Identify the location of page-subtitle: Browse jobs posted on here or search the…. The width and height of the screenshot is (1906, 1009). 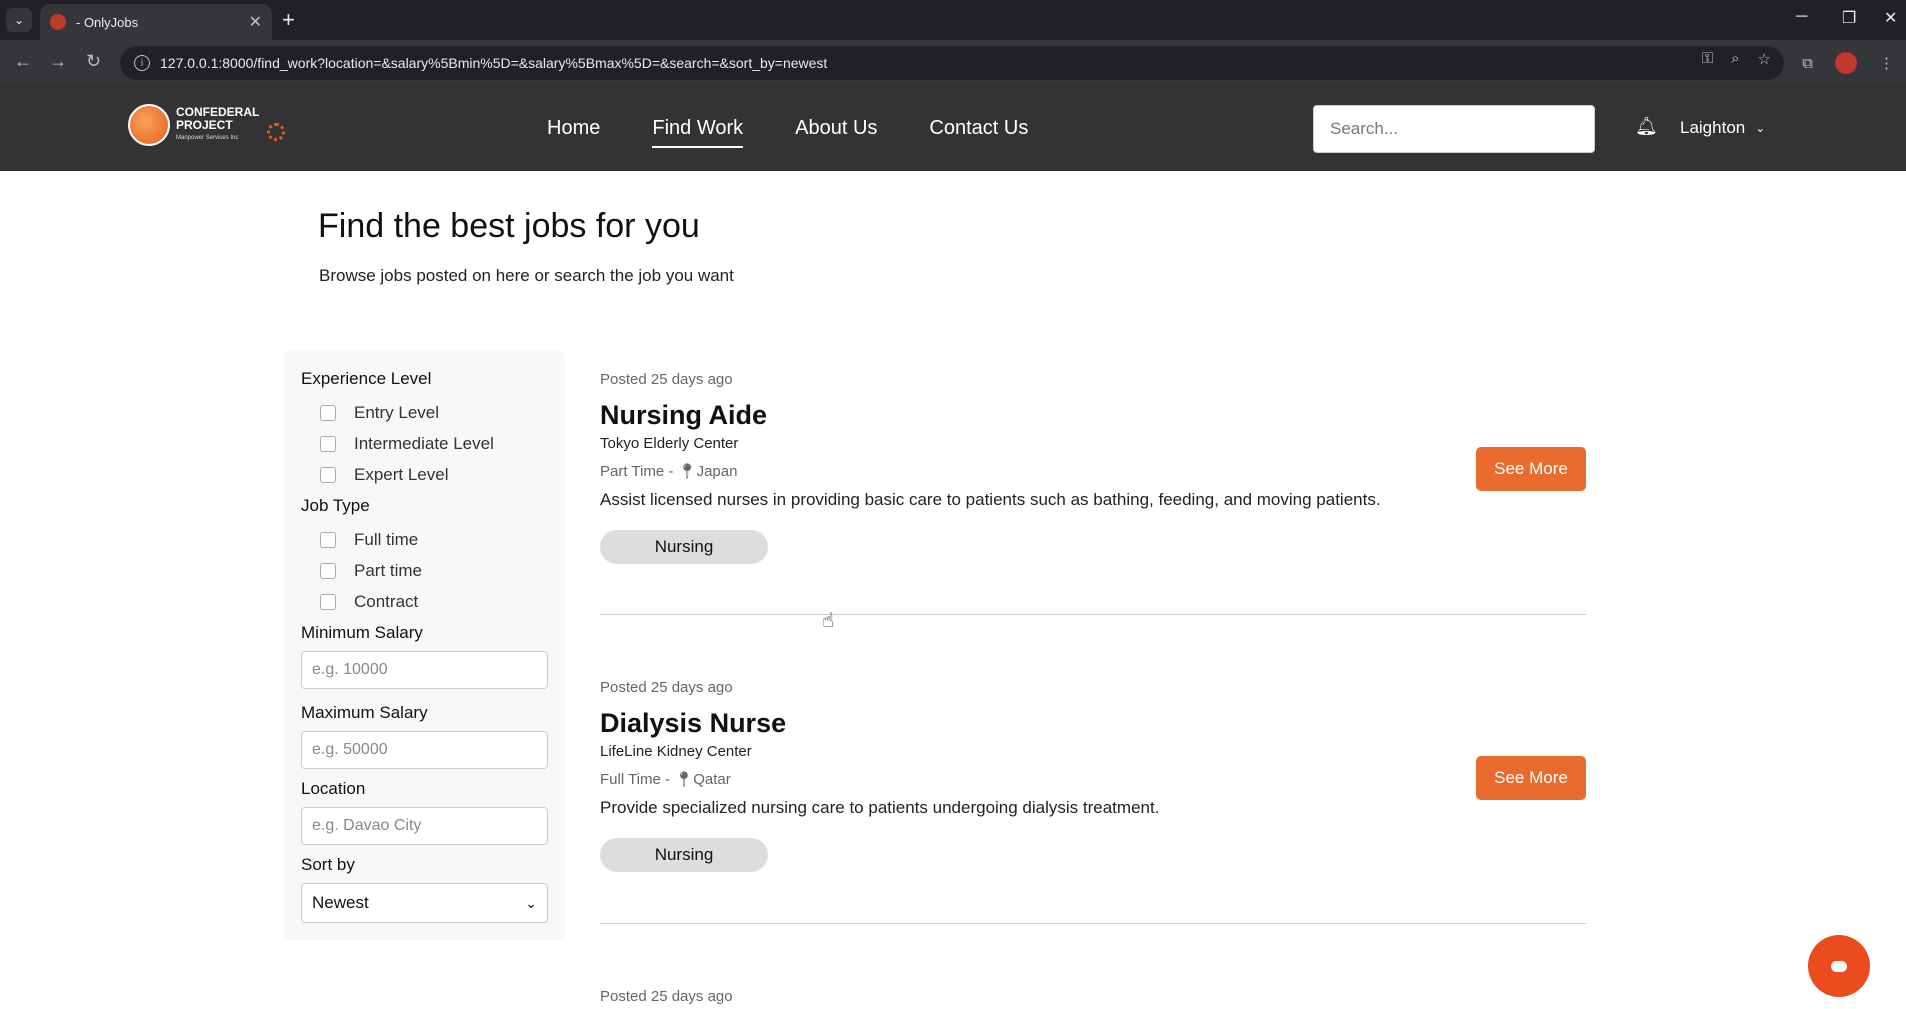
(526, 275).